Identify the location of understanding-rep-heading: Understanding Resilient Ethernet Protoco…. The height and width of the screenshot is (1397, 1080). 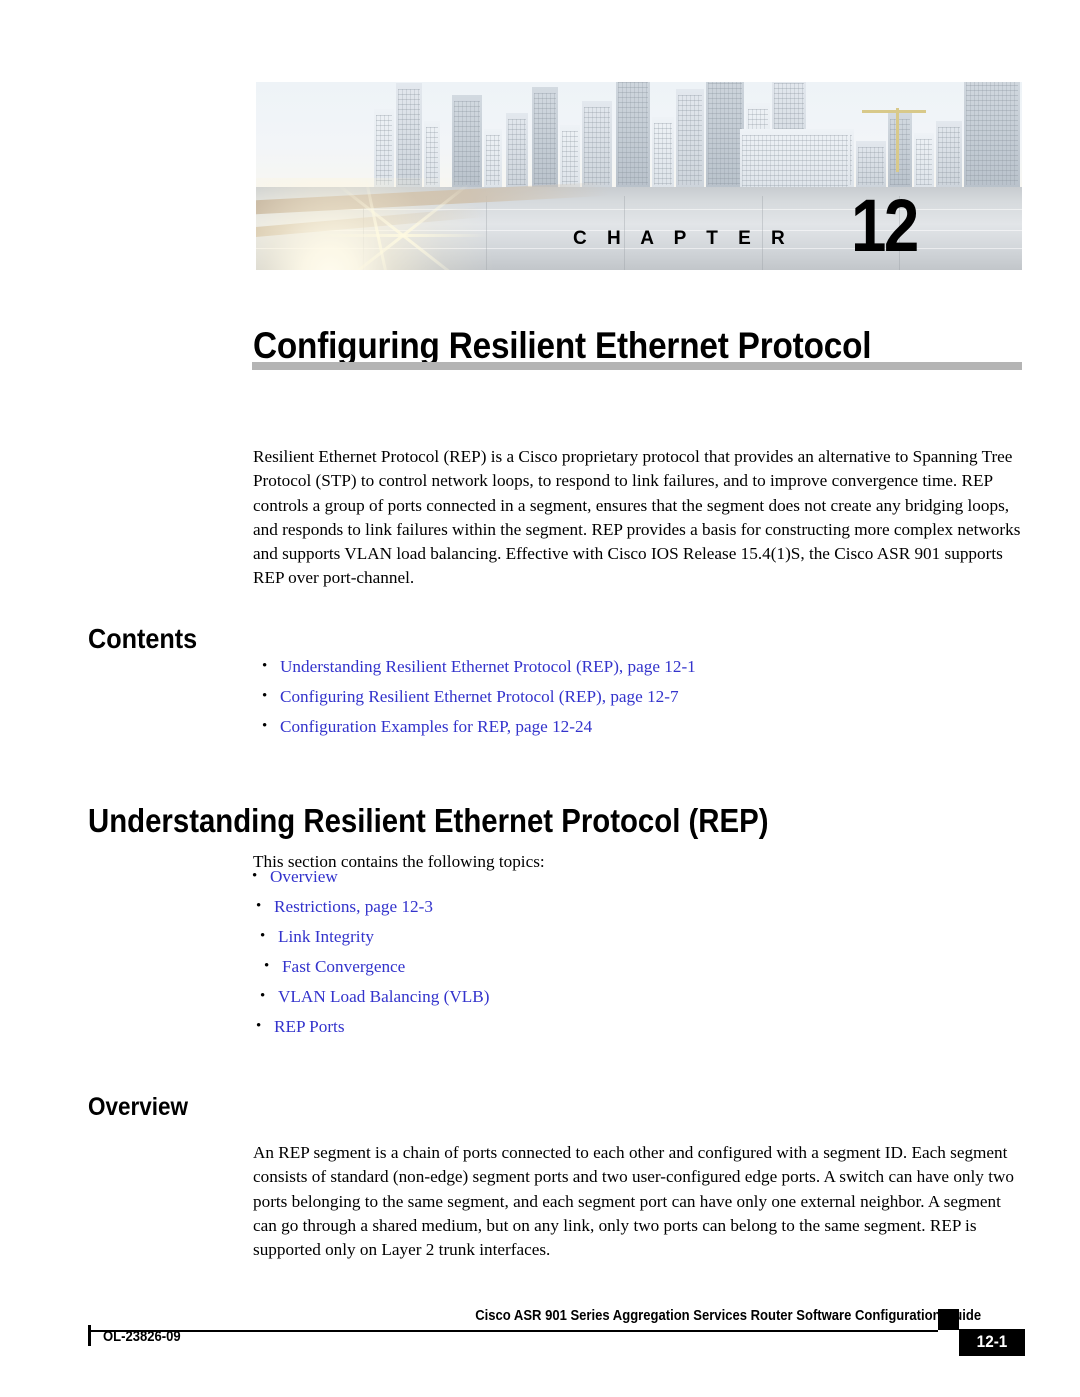
(428, 821).